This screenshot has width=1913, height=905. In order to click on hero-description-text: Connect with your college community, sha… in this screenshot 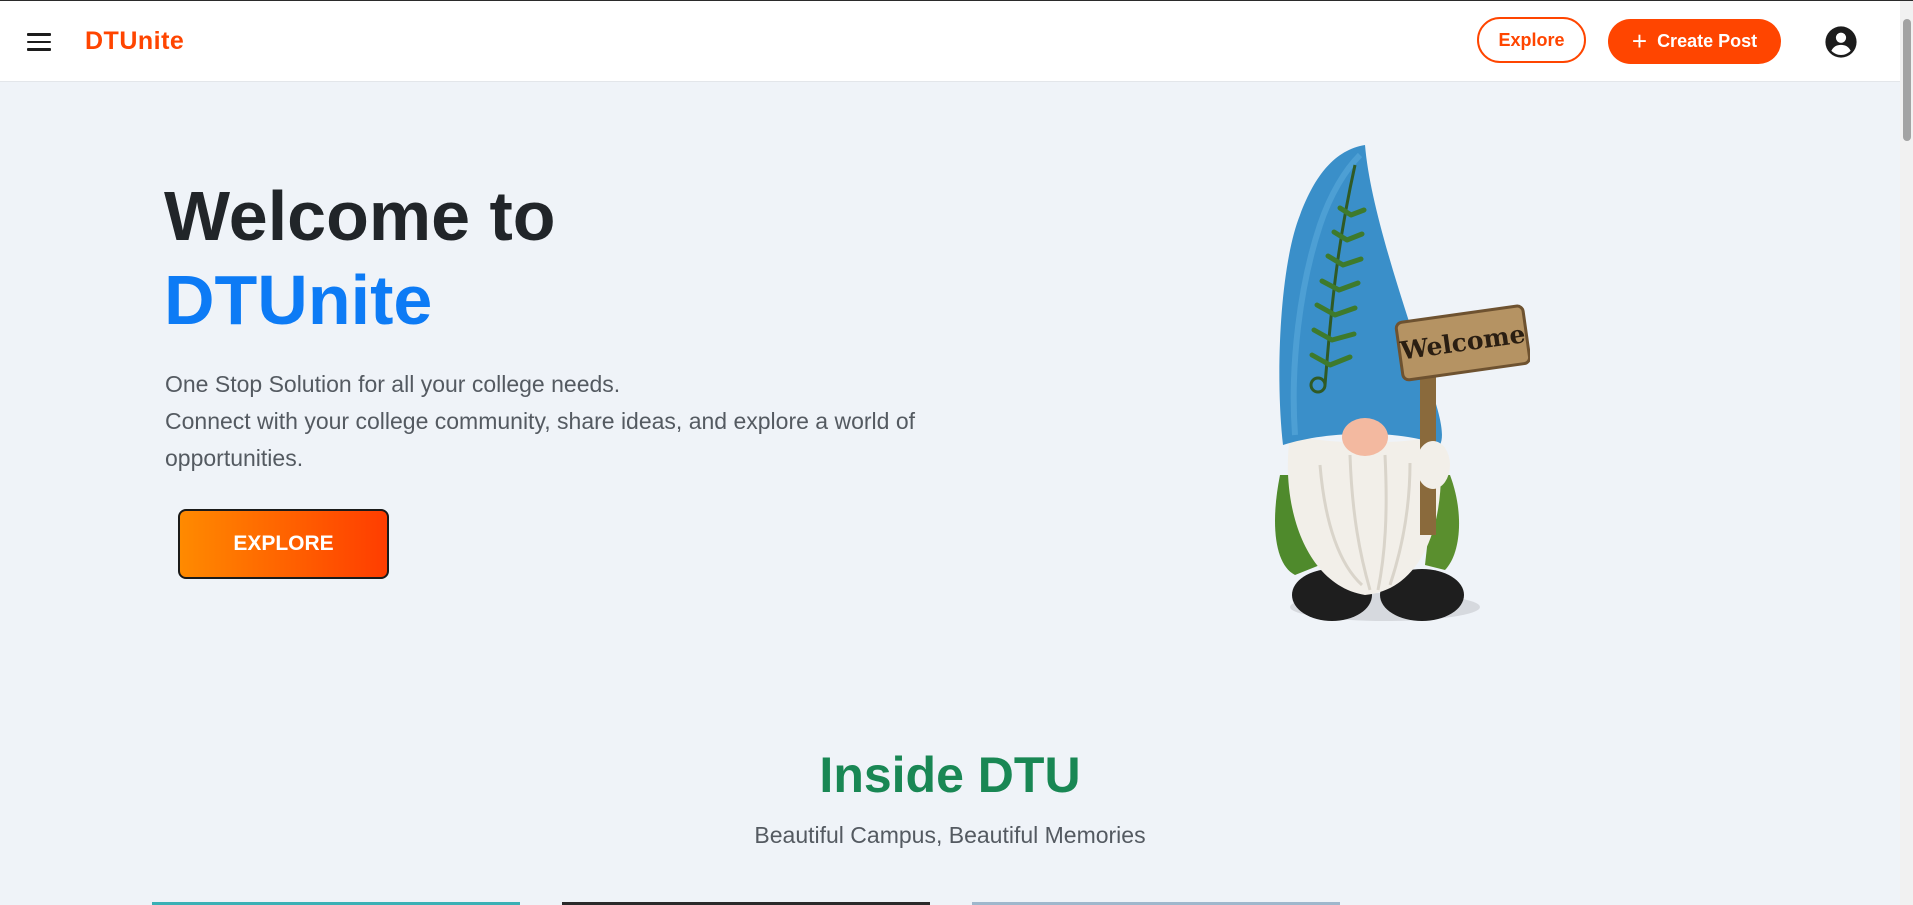, I will do `click(540, 439)`.